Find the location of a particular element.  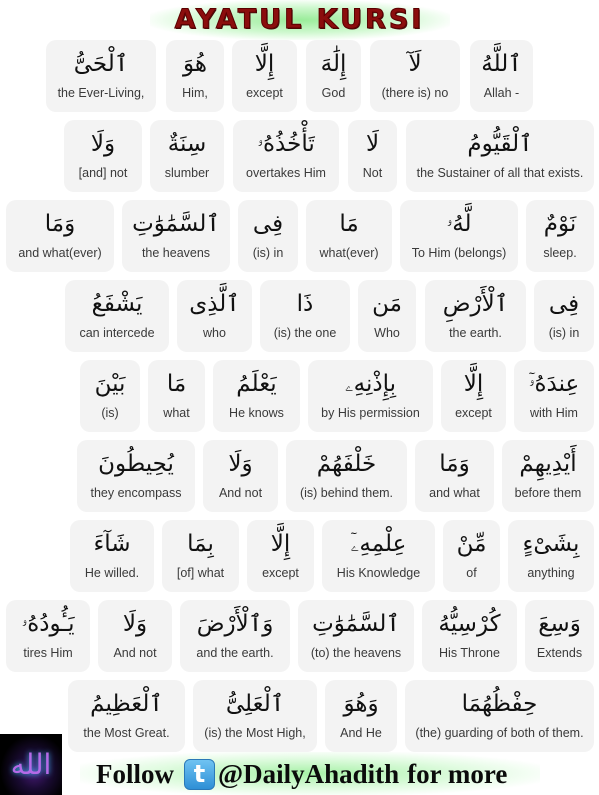

word-card: ٱلَّذِى who is located at coordinates (214, 316).